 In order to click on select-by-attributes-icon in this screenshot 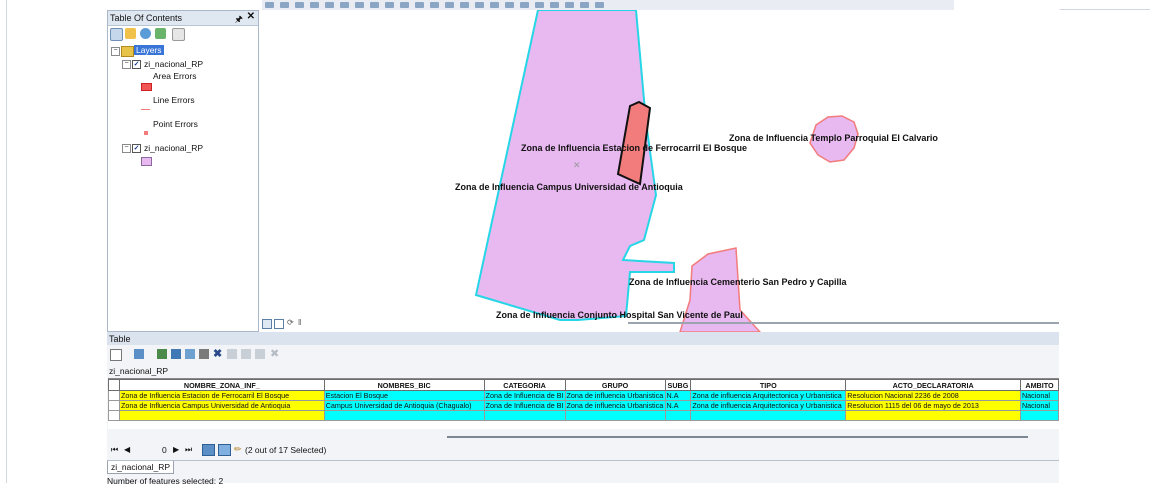, I will do `click(162, 354)`.